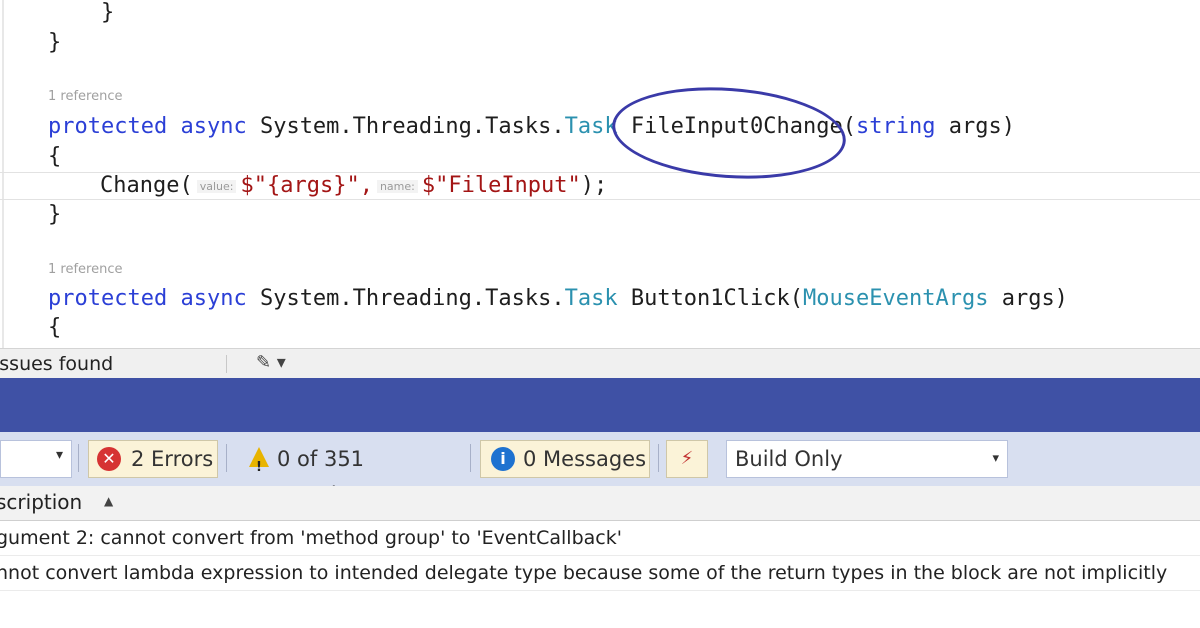  I want to click on build-filter-value: Build Only, so click(789, 459).